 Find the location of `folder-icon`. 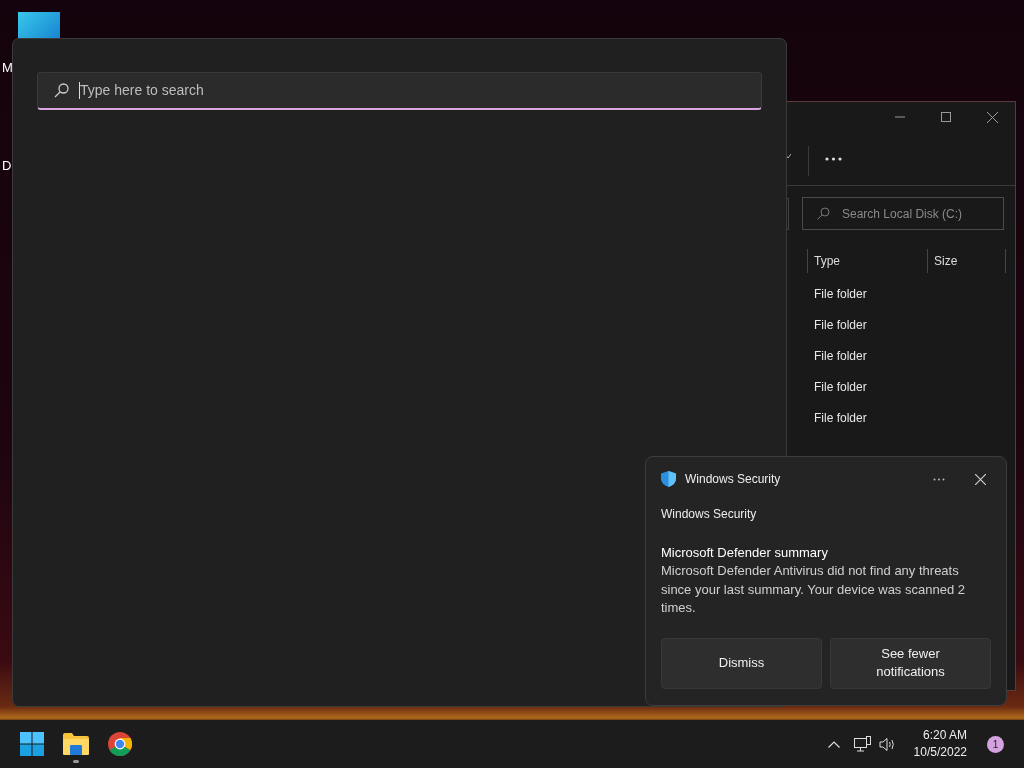

folder-icon is located at coordinates (76, 744).